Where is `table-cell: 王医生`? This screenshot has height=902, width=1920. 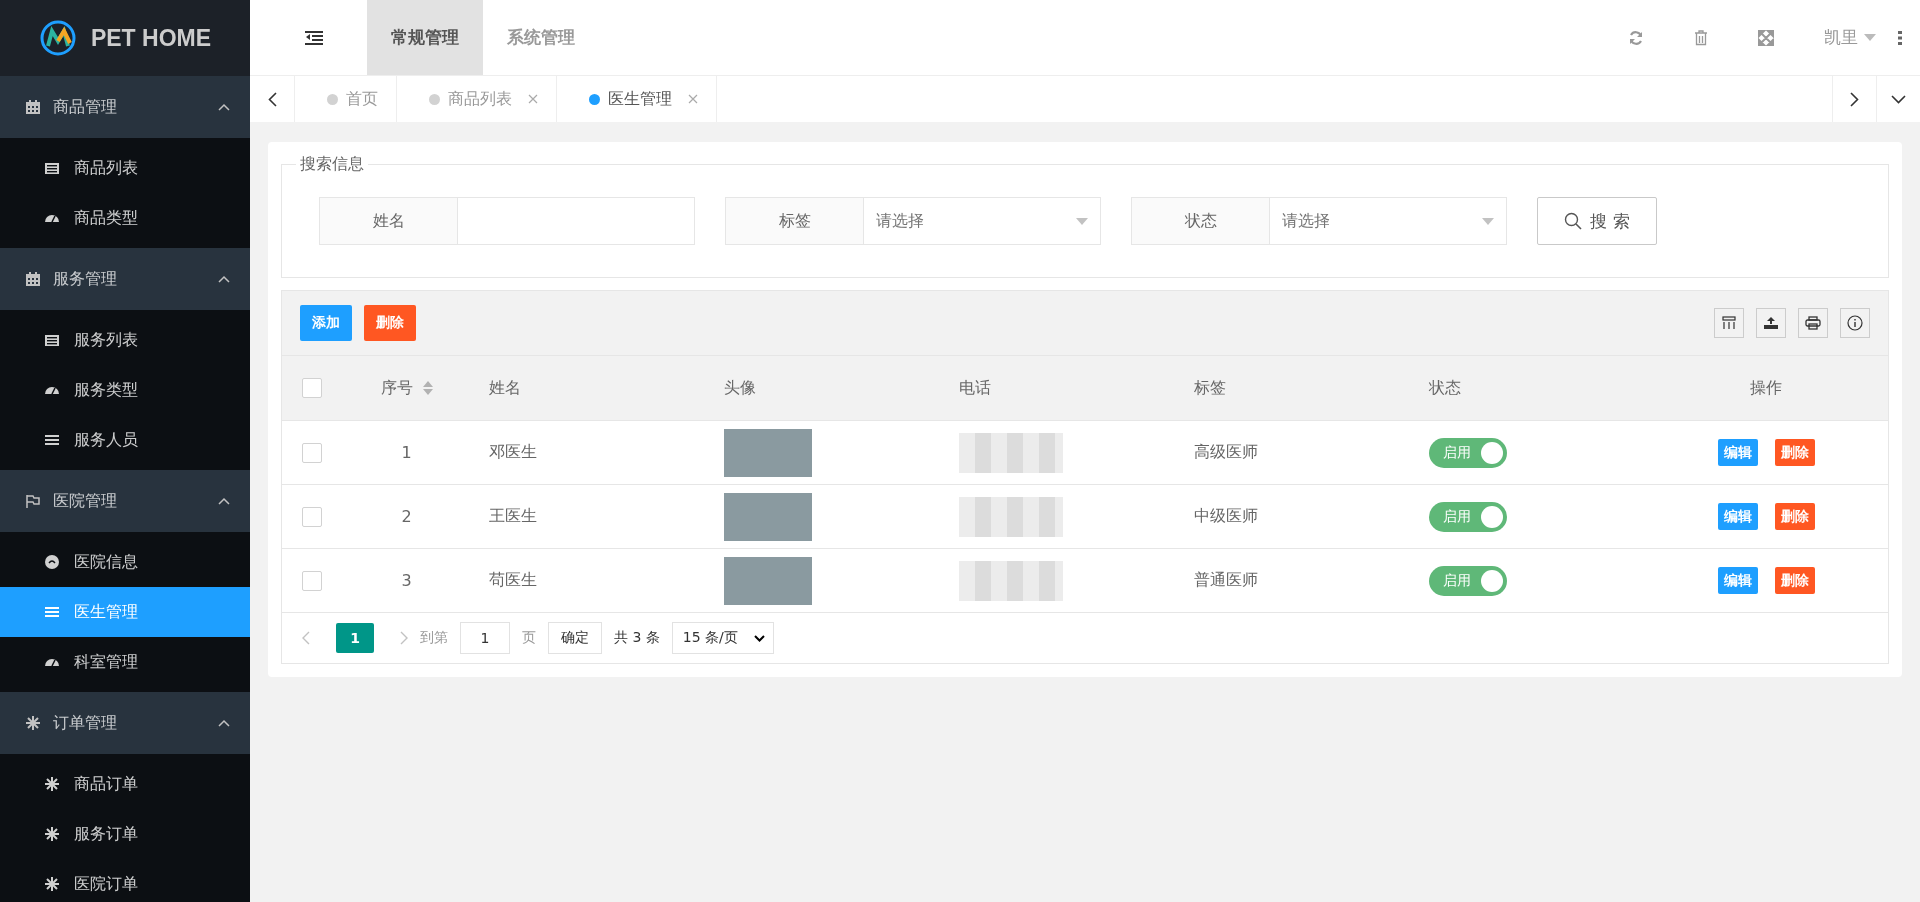 table-cell: 王医生 is located at coordinates (513, 516).